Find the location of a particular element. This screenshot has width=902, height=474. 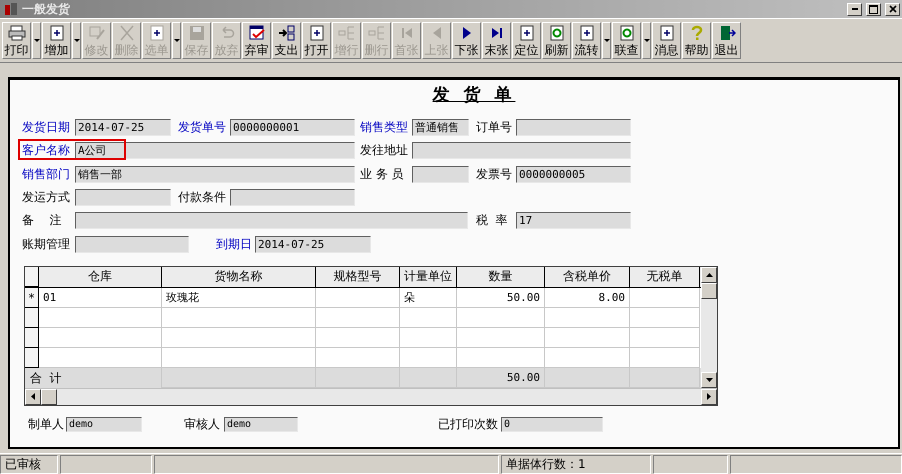

toolbar-button: 消息 is located at coordinates (666, 40).